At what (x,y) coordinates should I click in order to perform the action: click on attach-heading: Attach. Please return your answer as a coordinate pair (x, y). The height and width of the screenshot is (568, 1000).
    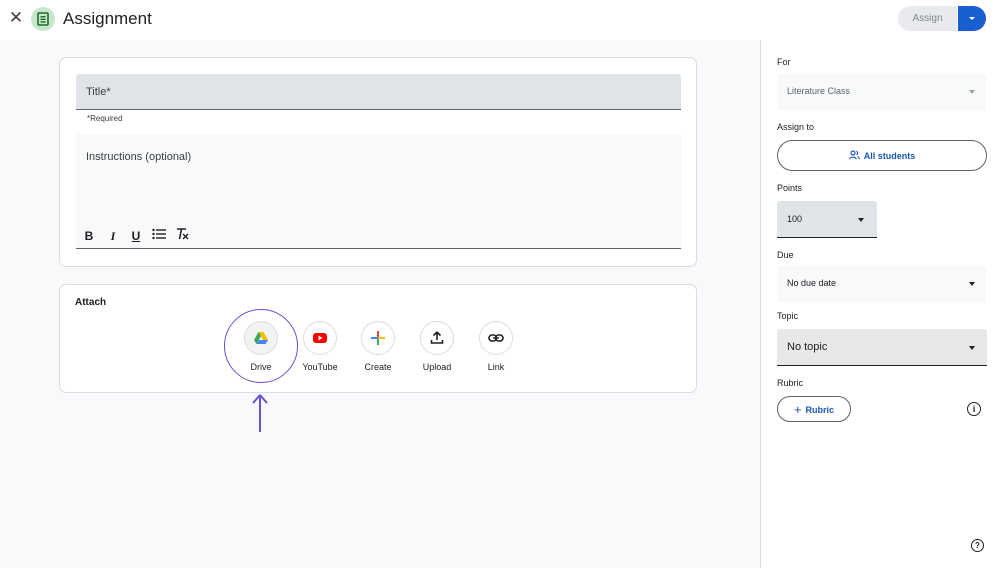
    Looking at the image, I should click on (91, 302).